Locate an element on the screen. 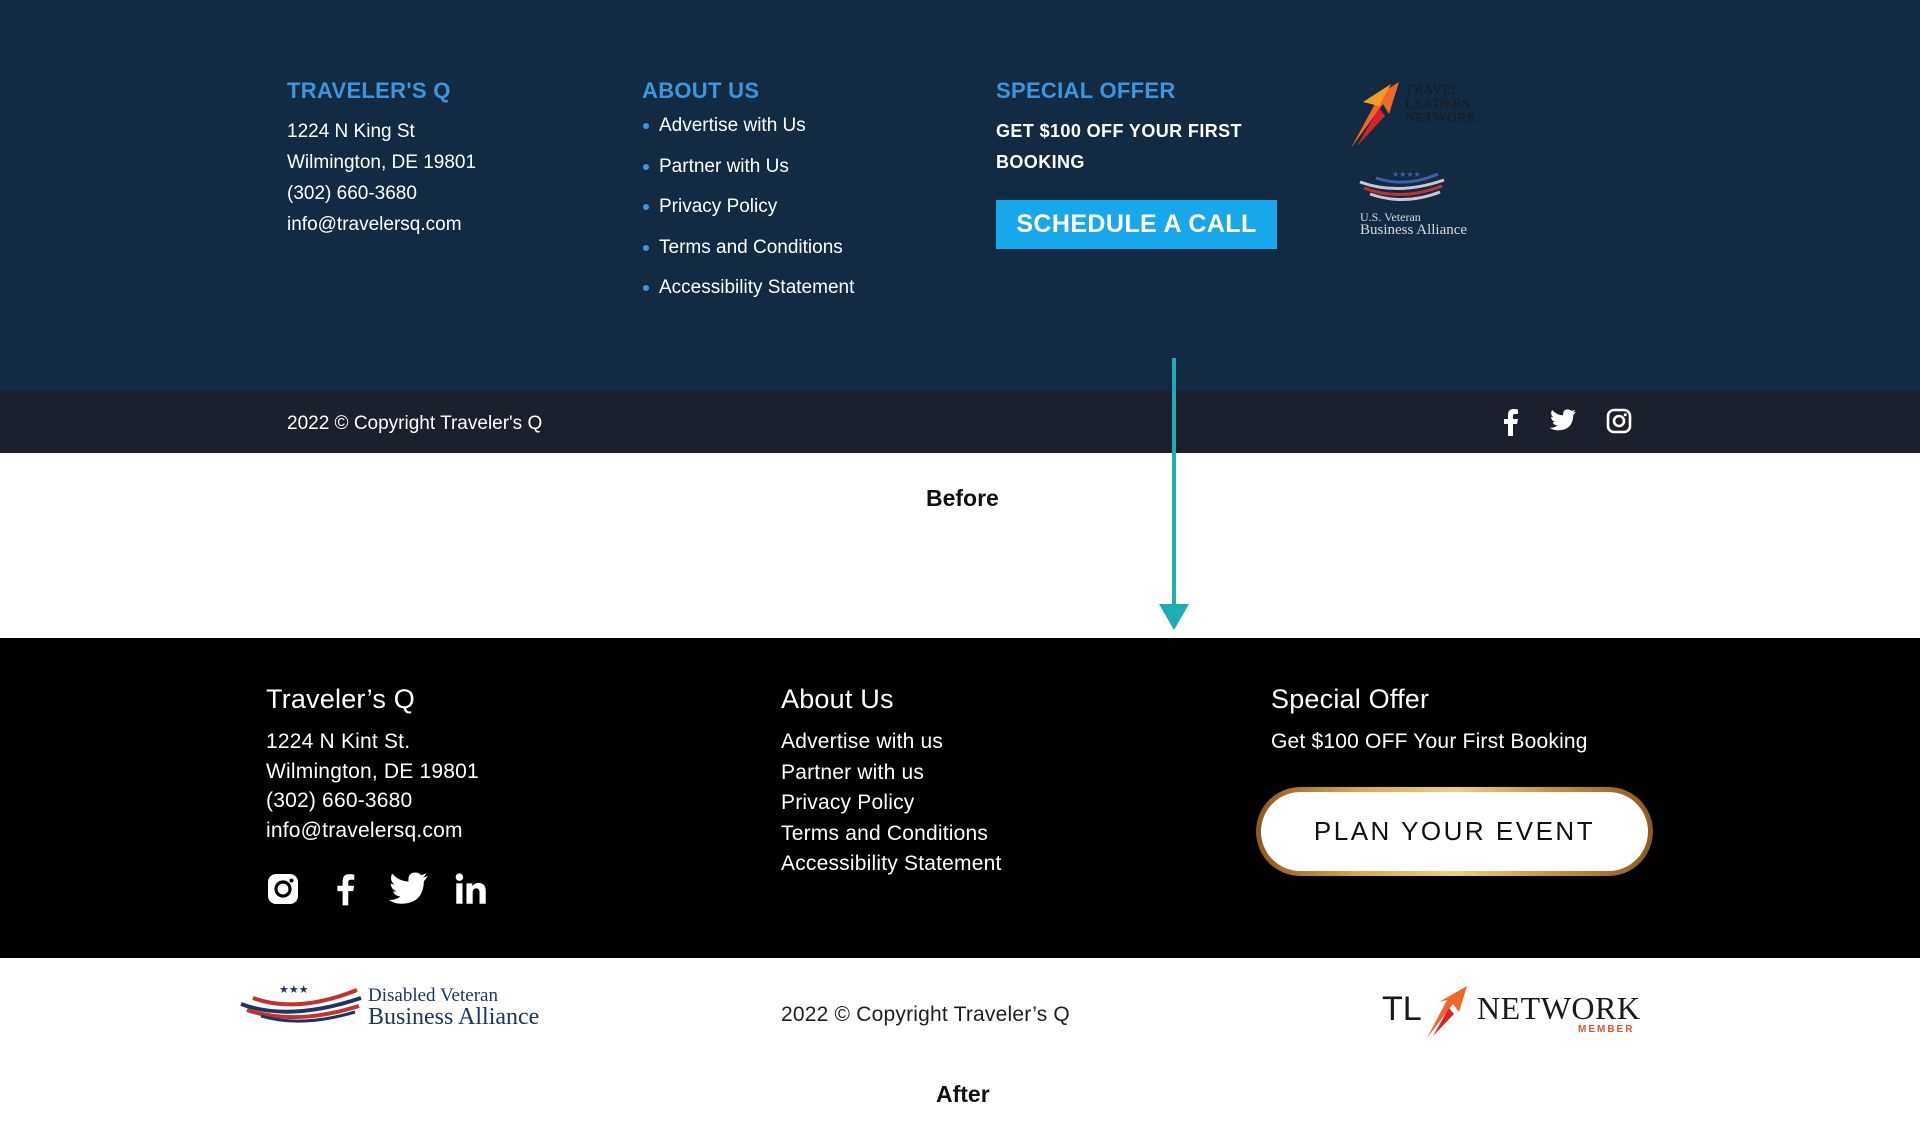 The height and width of the screenshot is (1134, 1920). dvba-text-line2: Business Alliance is located at coordinates (454, 1017).